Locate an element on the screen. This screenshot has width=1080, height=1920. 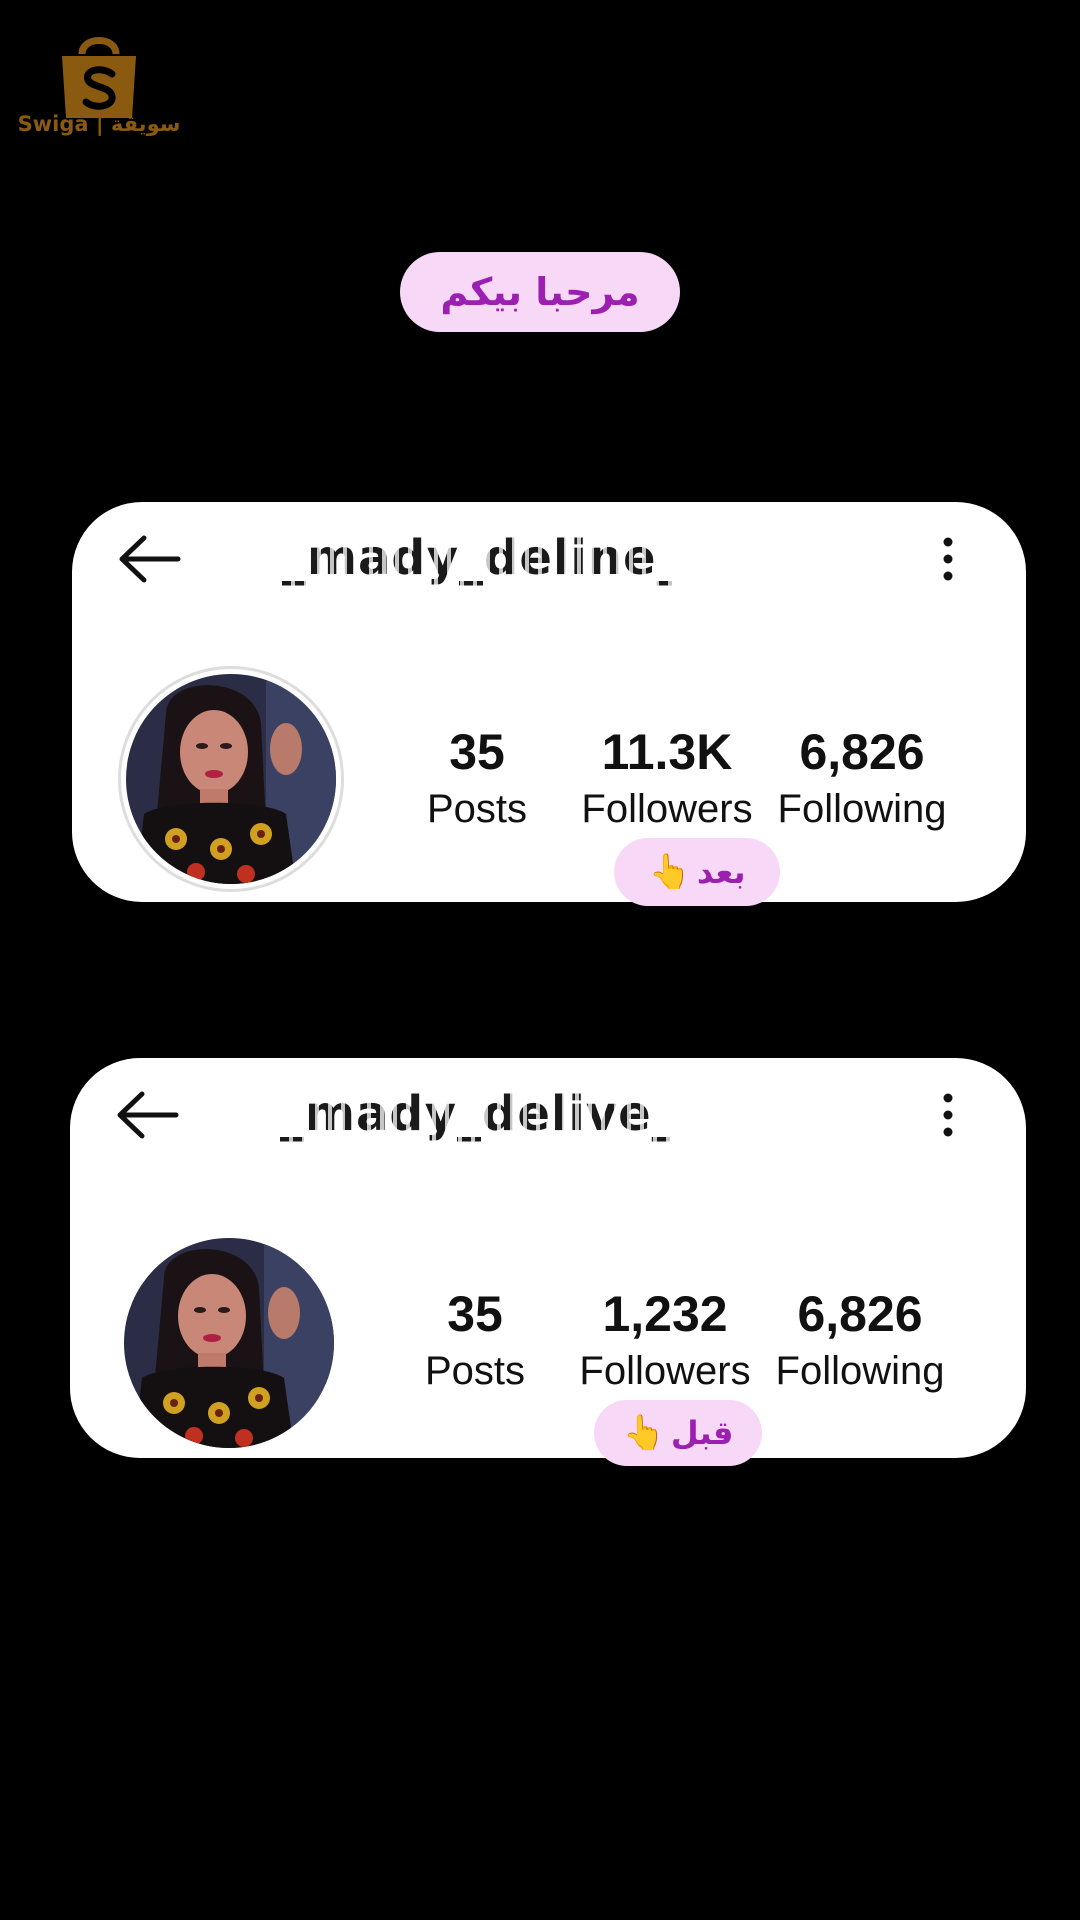
profile-username: _mady_delive_ is located at coordinates (475, 1114).